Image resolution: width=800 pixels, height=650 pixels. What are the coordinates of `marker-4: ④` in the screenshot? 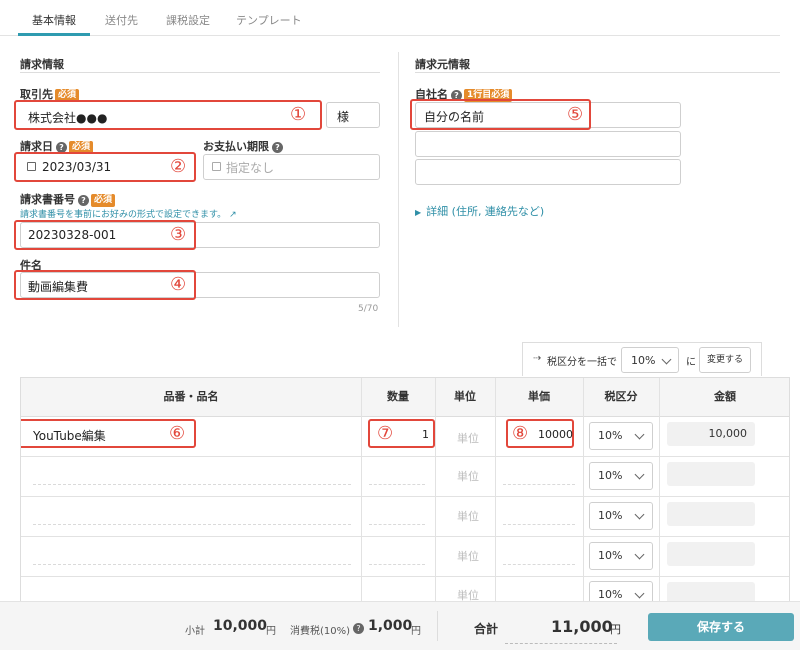 It's located at (178, 284).